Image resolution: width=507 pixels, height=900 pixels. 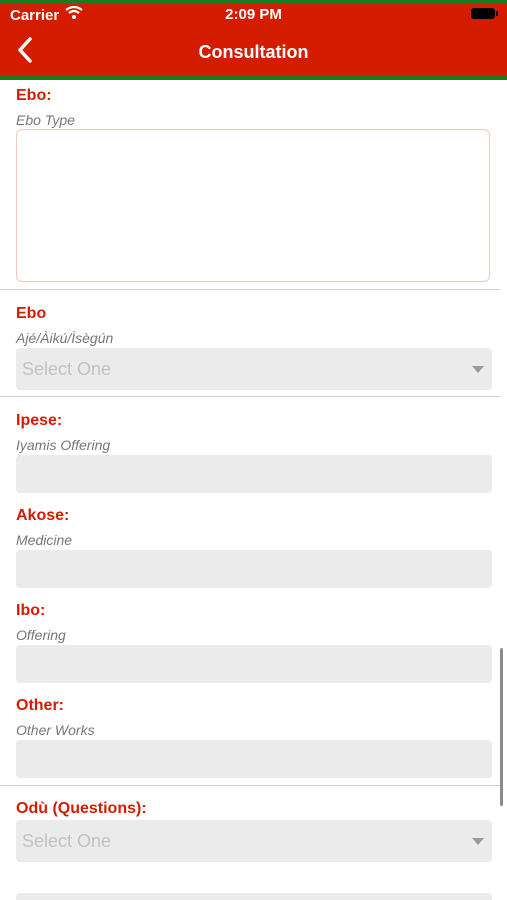 I want to click on status-time: 2:09 PM, so click(x=253, y=14).